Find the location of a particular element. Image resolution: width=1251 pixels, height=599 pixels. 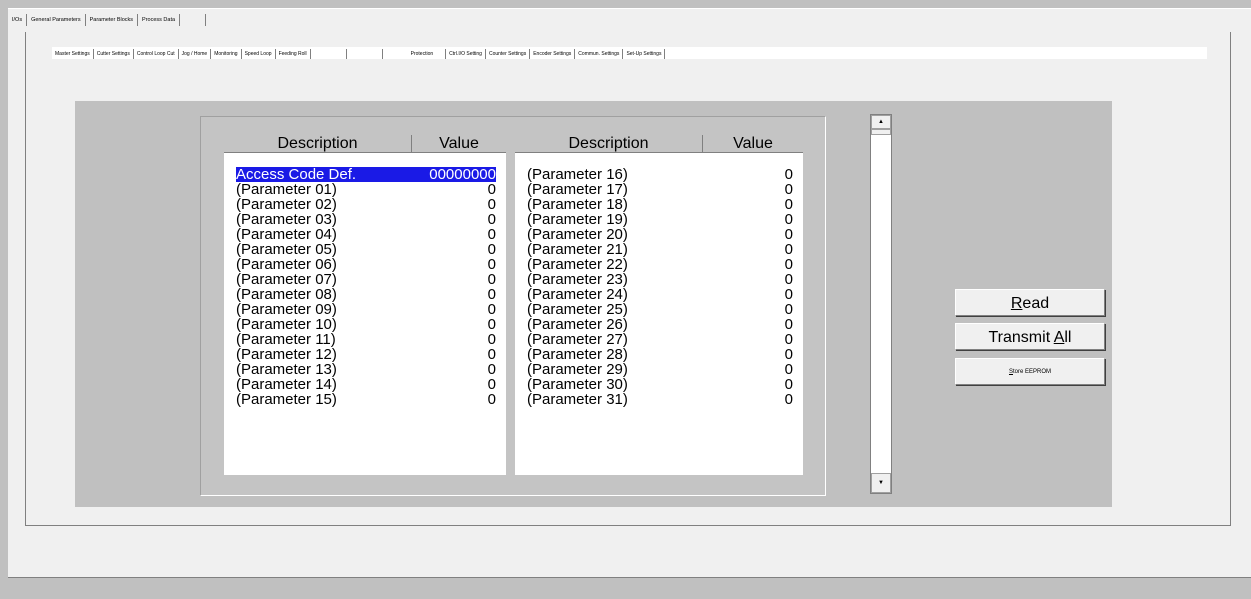

right-value-header: Value is located at coordinates (753, 143).